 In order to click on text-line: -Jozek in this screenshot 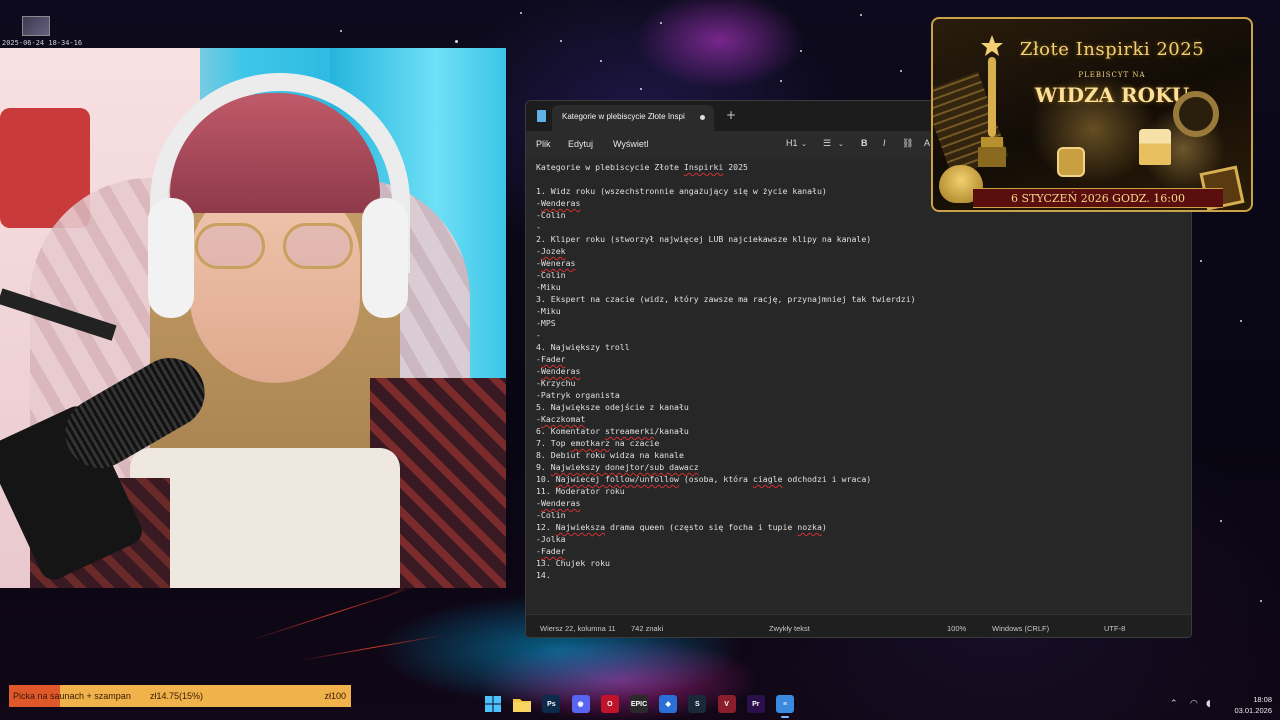, I will do `click(726, 251)`.